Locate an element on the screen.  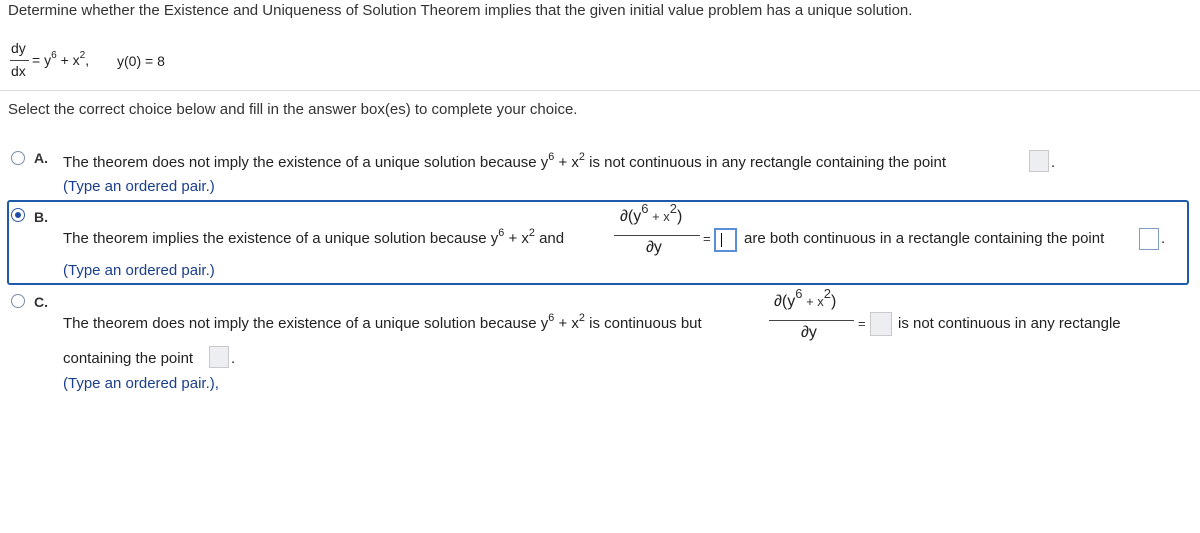
option-b-pd-num-exp-2: 2 is located at coordinates (673, 209).